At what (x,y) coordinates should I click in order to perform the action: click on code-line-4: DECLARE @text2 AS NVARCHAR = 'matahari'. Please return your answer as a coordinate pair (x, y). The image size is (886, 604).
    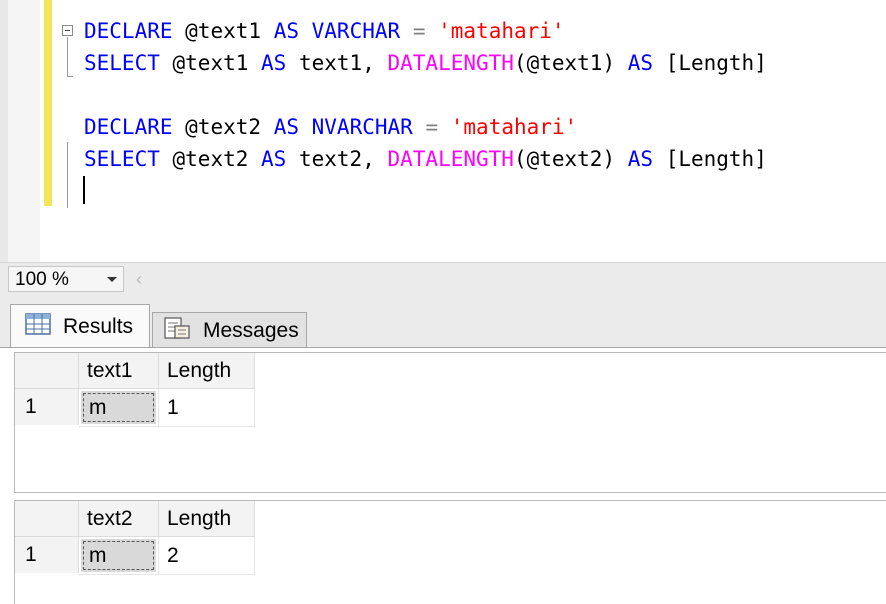
    Looking at the image, I should click on (330, 127).